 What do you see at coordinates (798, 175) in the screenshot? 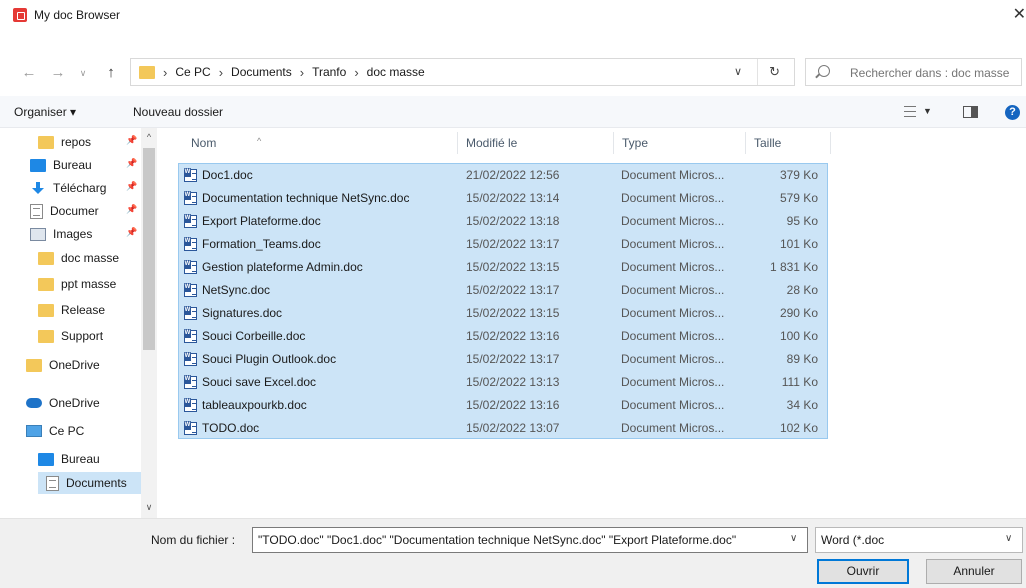
I see `file-size: 379 Ko` at bounding box center [798, 175].